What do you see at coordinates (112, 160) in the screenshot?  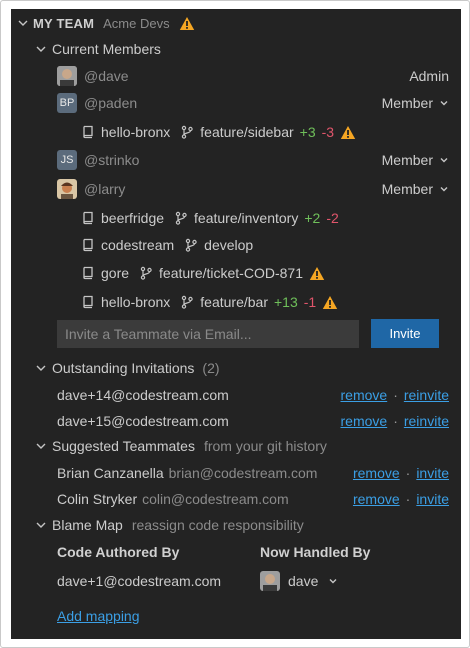 I see `username: @strinko` at bounding box center [112, 160].